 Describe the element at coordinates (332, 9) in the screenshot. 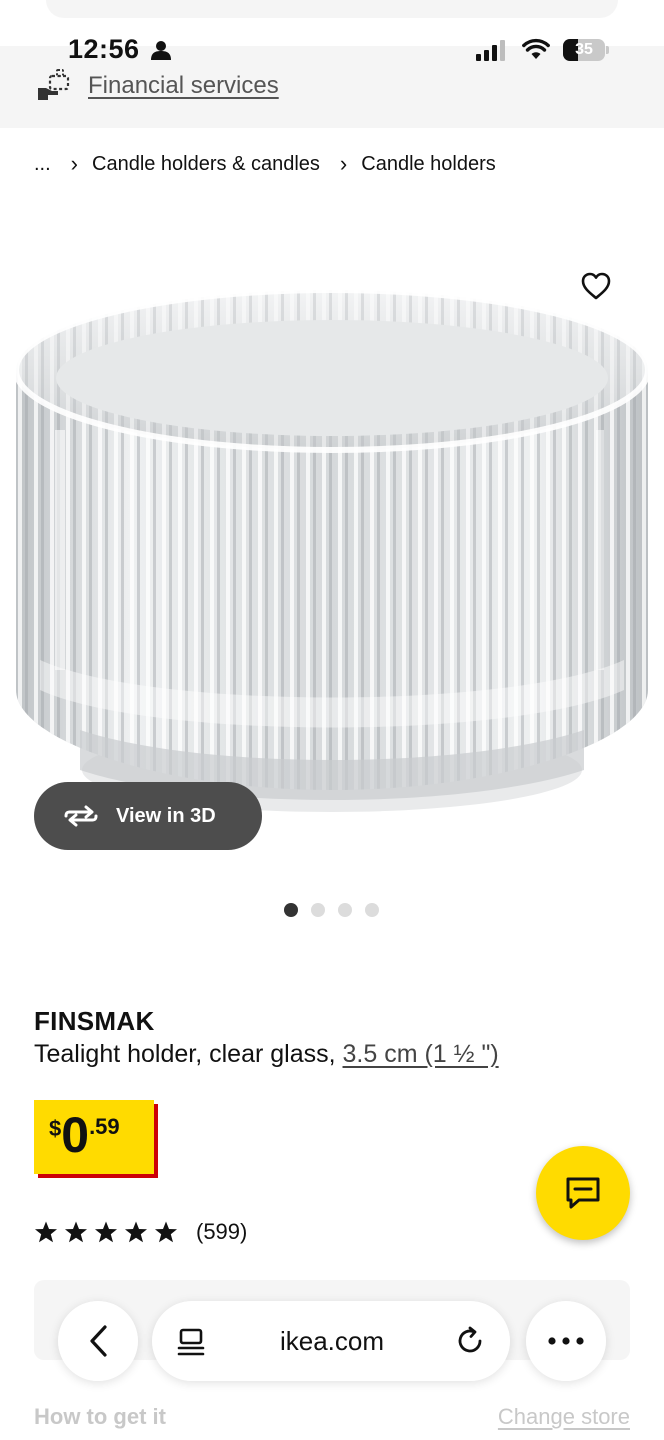

I see `top-sheet-edge` at that location.